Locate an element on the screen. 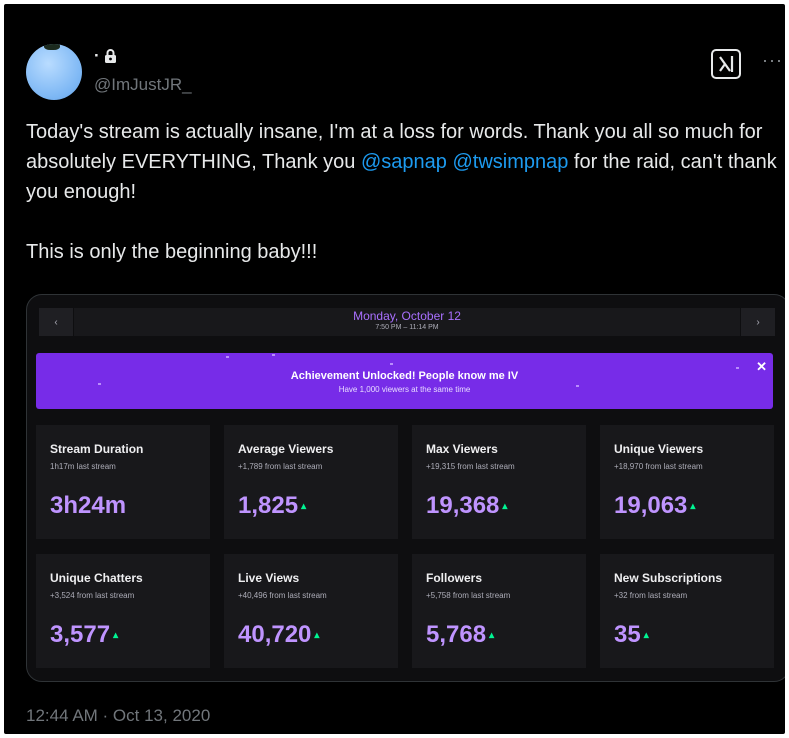 The width and height of the screenshot is (789, 738). stat-value: 19,368 ▴ is located at coordinates (466, 506).